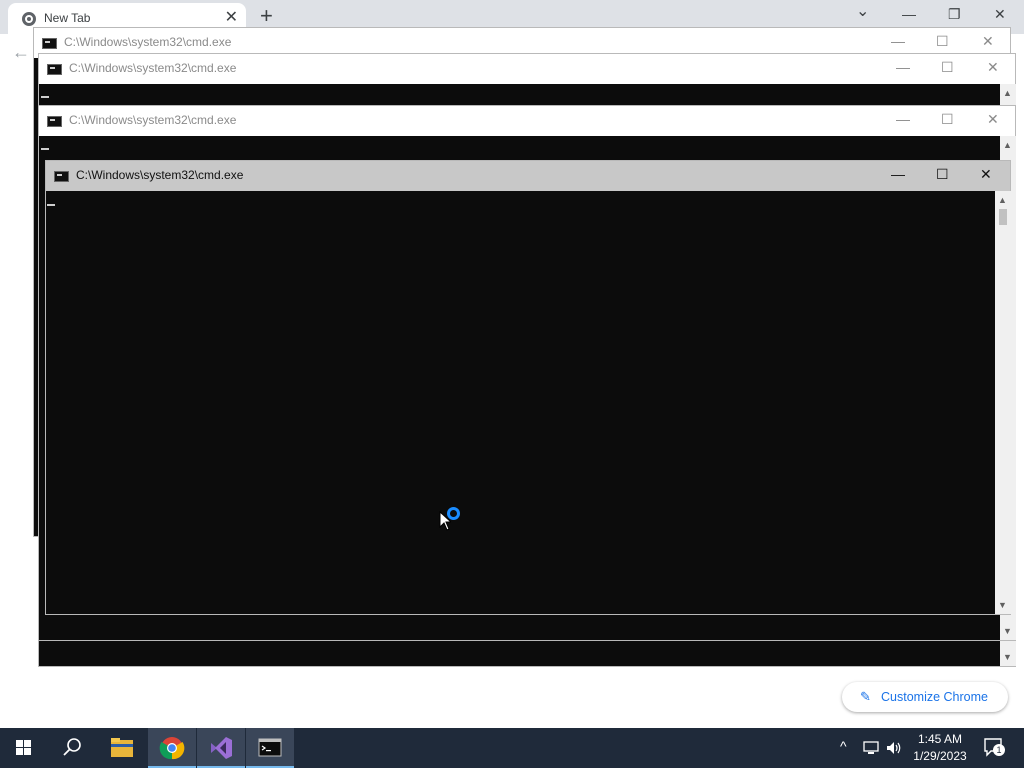 The image size is (1024, 768). What do you see at coordinates (865, 696) in the screenshot?
I see `pencil-icon: ✎` at bounding box center [865, 696].